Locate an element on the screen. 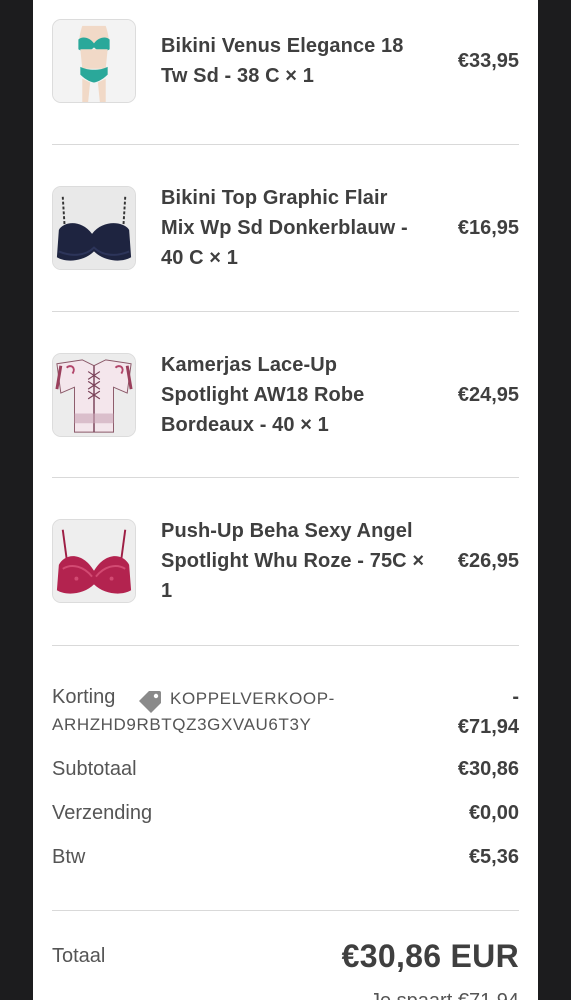 This screenshot has width=571, height=1000. discount-label: Korting is located at coordinates (84, 697).